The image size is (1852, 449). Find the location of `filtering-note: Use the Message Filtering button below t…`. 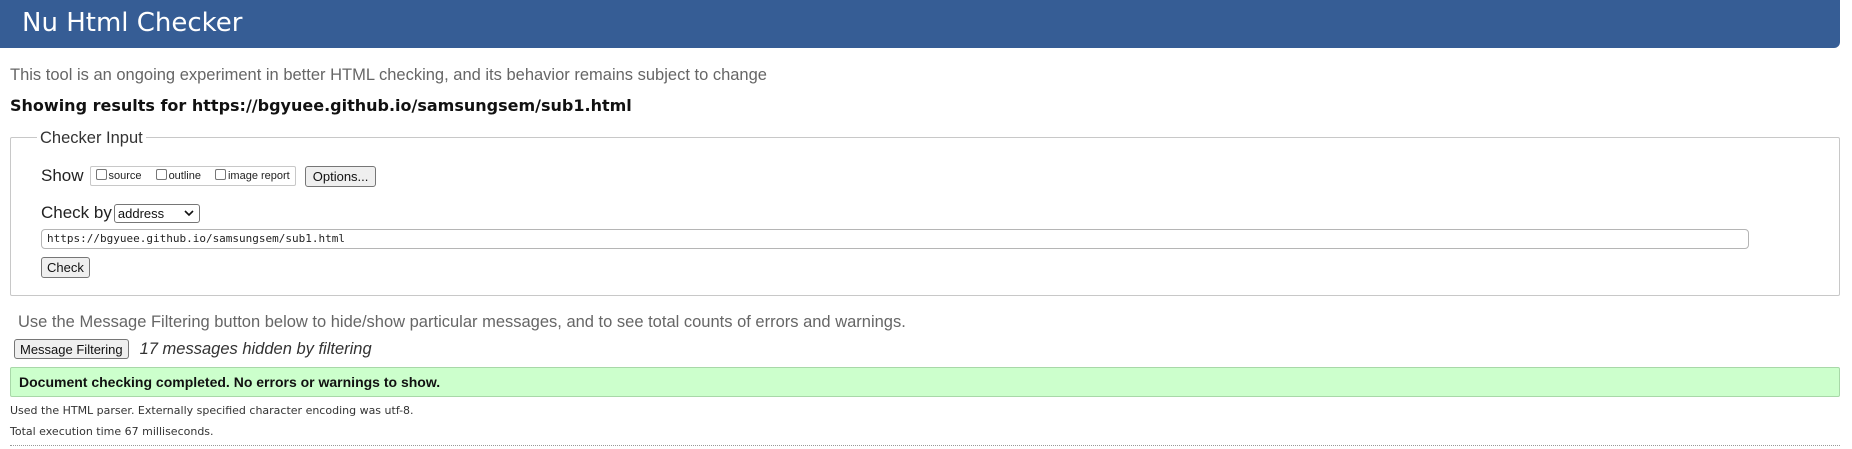

filtering-note: Use the Message Filtering button below t… is located at coordinates (462, 322).